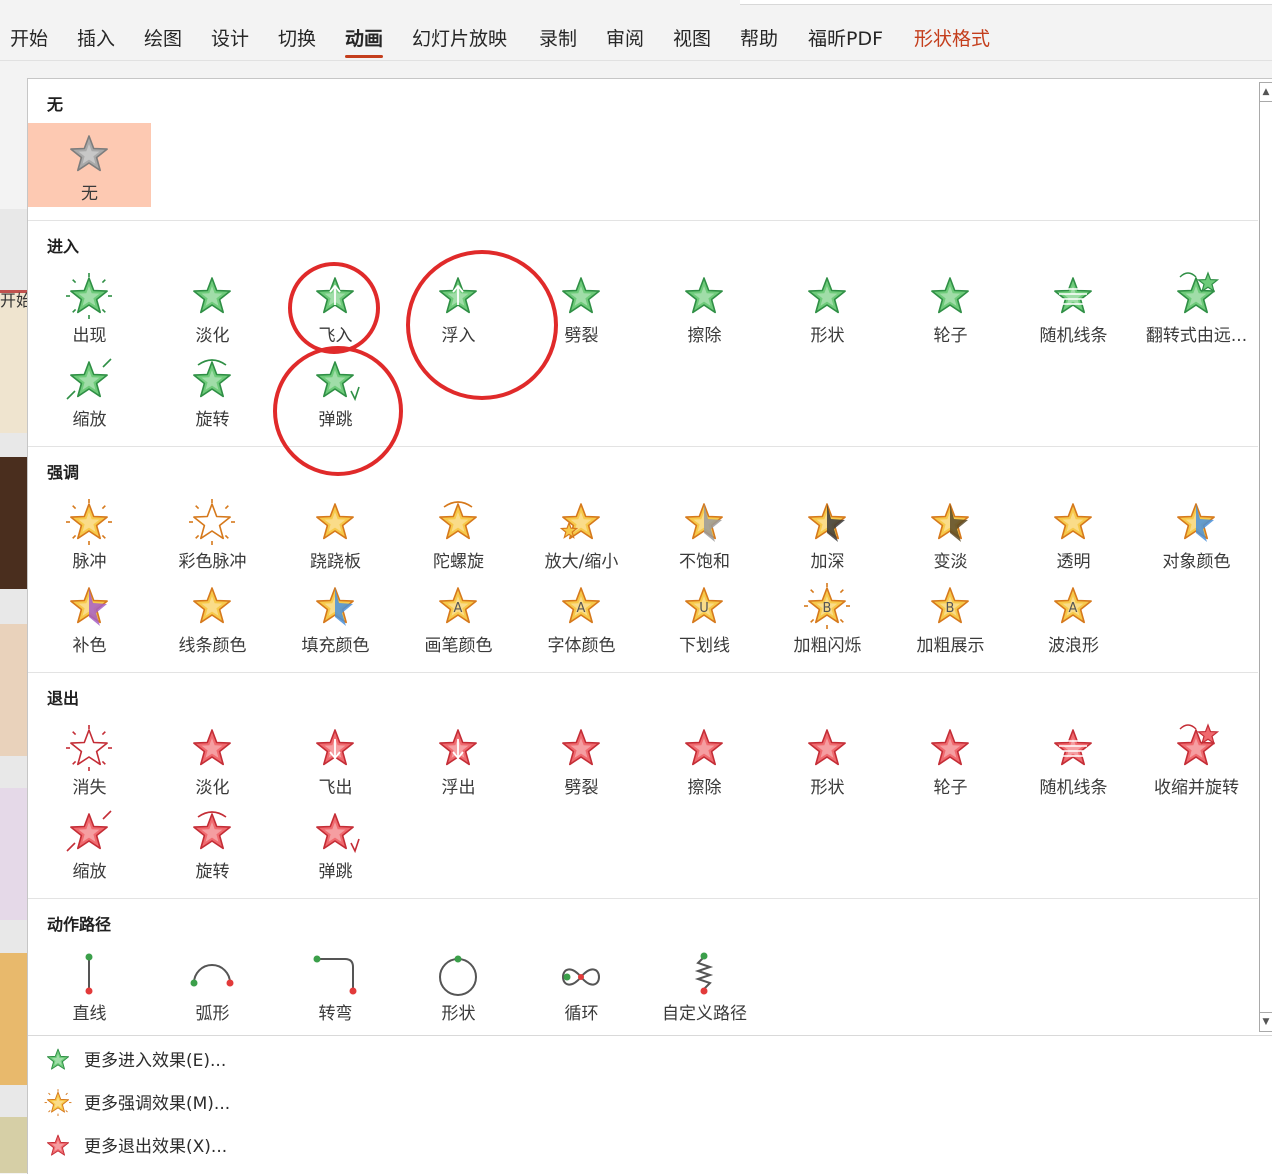  I want to click on effect-tile: 放大/缩小, so click(581, 533).